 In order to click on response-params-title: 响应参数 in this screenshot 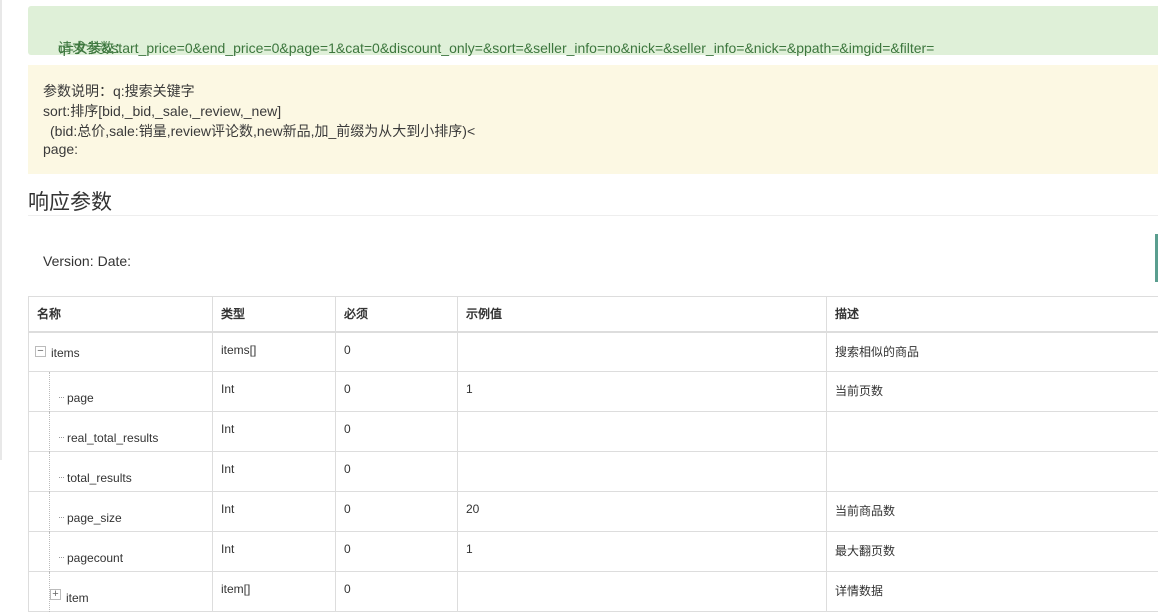, I will do `click(70, 201)`.